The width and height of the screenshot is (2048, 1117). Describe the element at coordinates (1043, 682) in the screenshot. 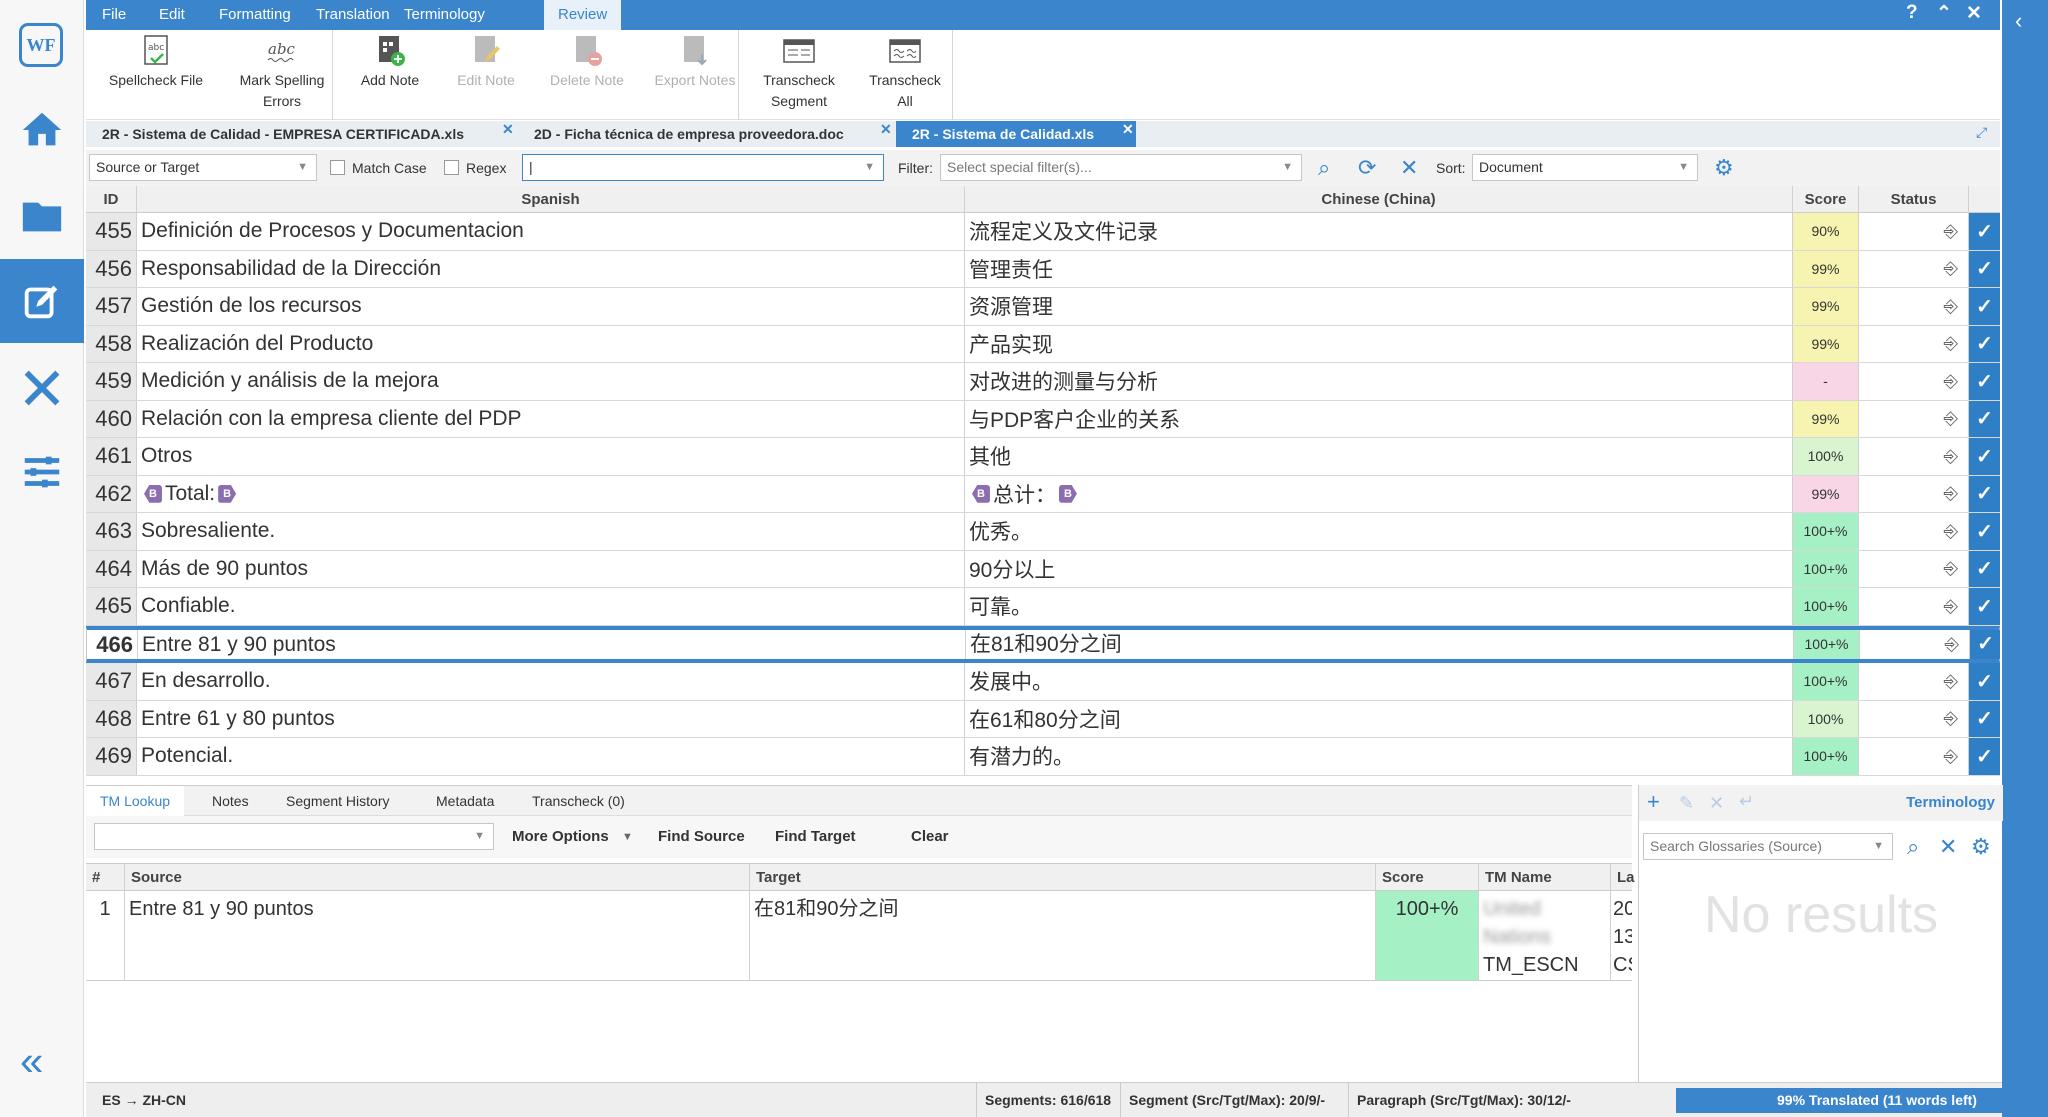

I see `segment-row: 467 En desarrollo. 发展中。 100+% ⎆ ✓` at that location.